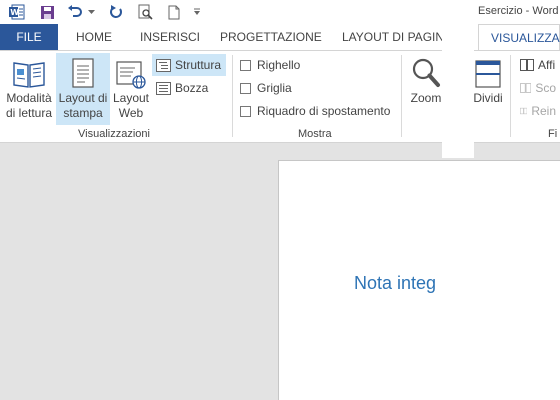 This screenshot has width=560, height=400. What do you see at coordinates (395, 283) in the screenshot?
I see `document-heading-text: Nota integ` at bounding box center [395, 283].